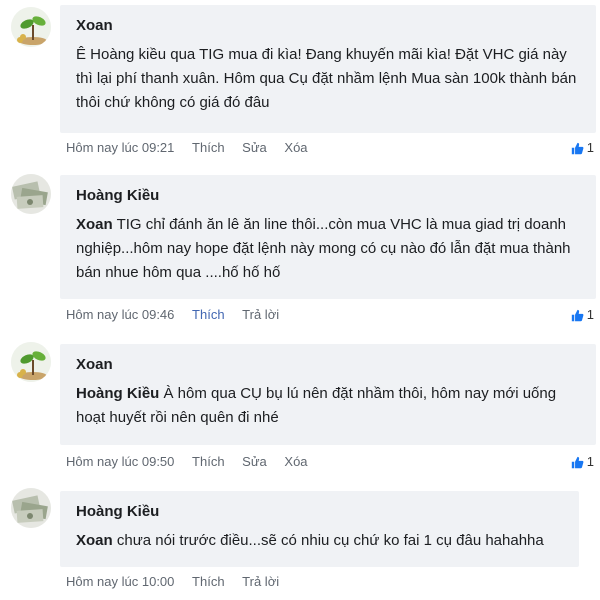  I want to click on comment-meta: Hôm nay lúc 09:46 Thích Trả lời, so click(172, 315).